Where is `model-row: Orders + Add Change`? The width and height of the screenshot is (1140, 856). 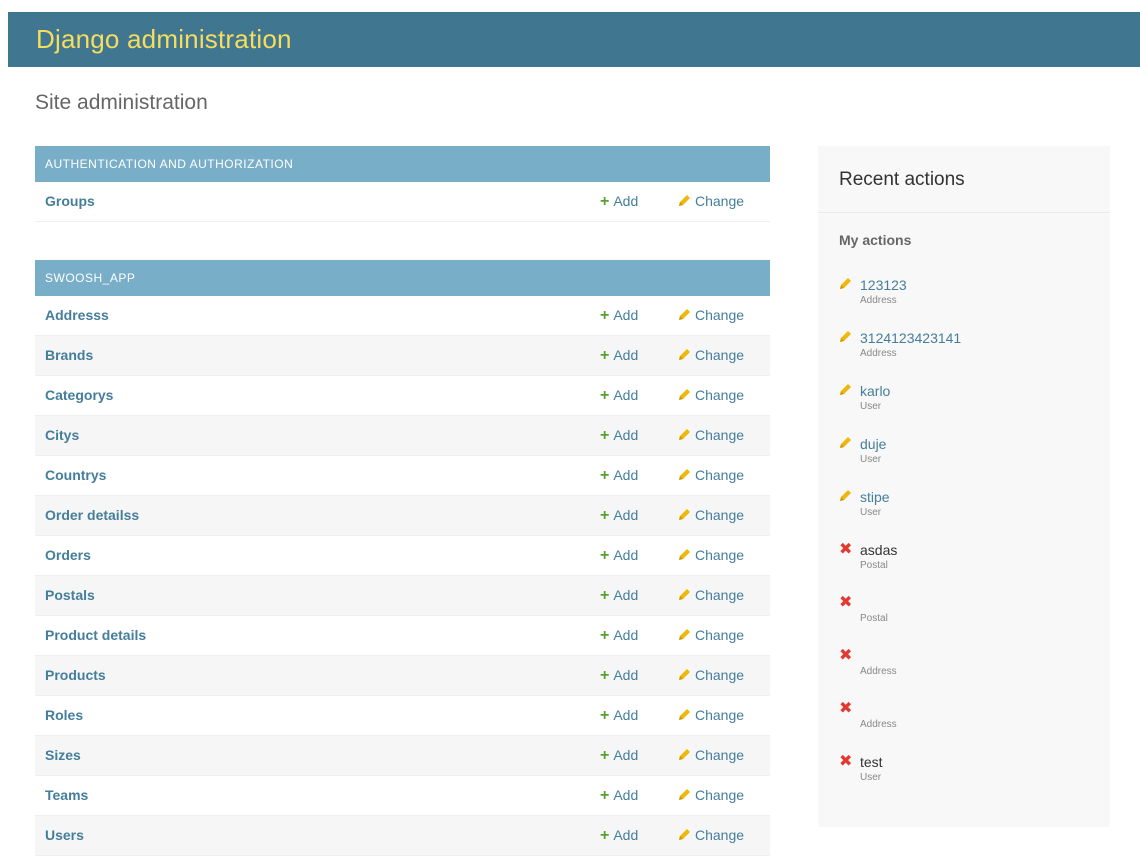 model-row: Orders + Add Change is located at coordinates (402, 556).